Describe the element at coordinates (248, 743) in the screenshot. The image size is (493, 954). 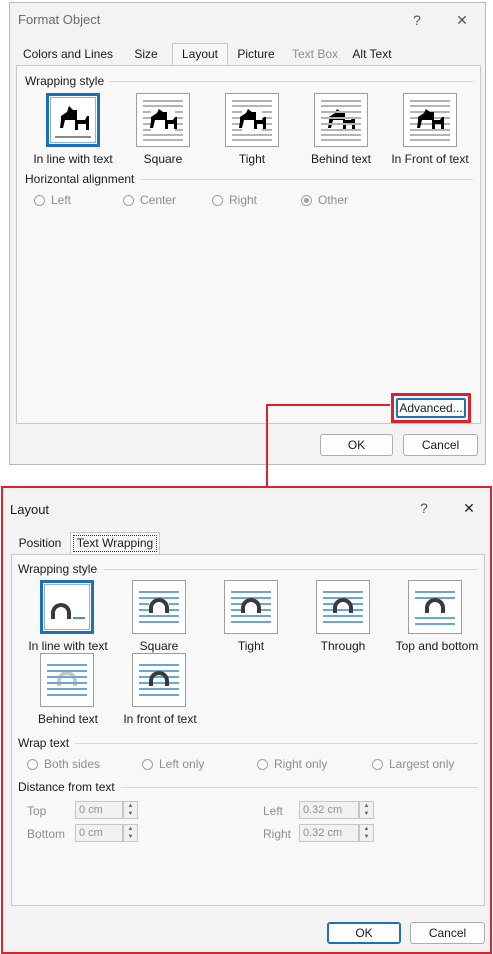
I see `wrap-text-group: Wrap text` at that location.